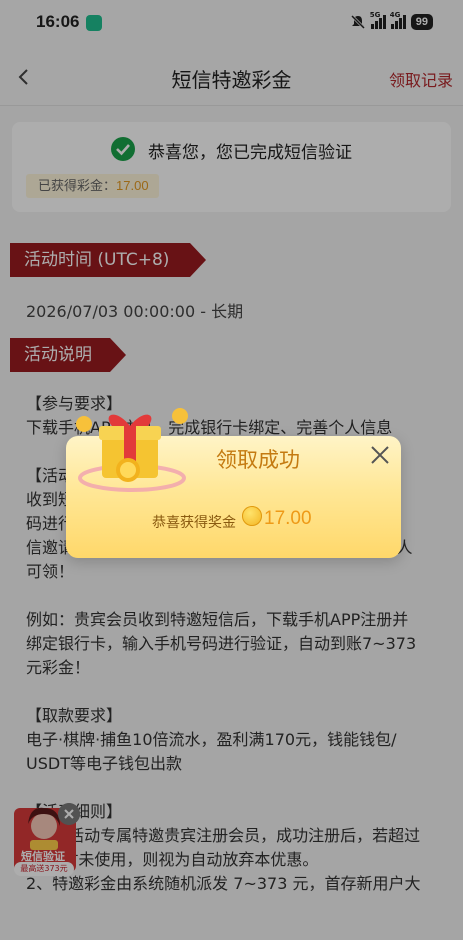 The height and width of the screenshot is (940, 463). I want to click on coin-icon, so click(252, 516).